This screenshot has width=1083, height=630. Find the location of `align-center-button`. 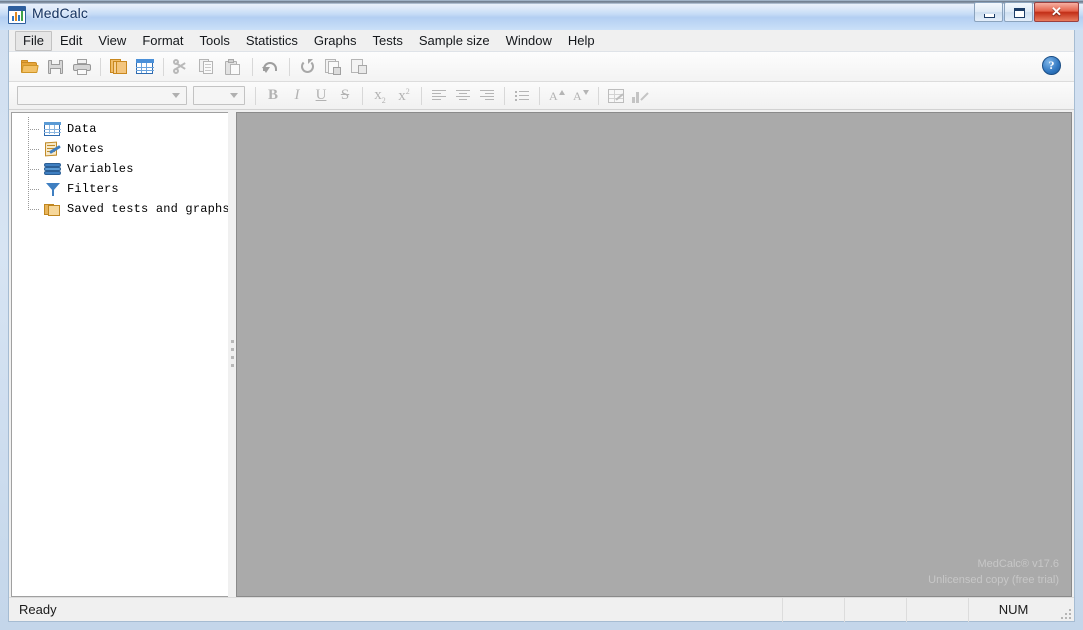

align-center-button is located at coordinates (463, 96).